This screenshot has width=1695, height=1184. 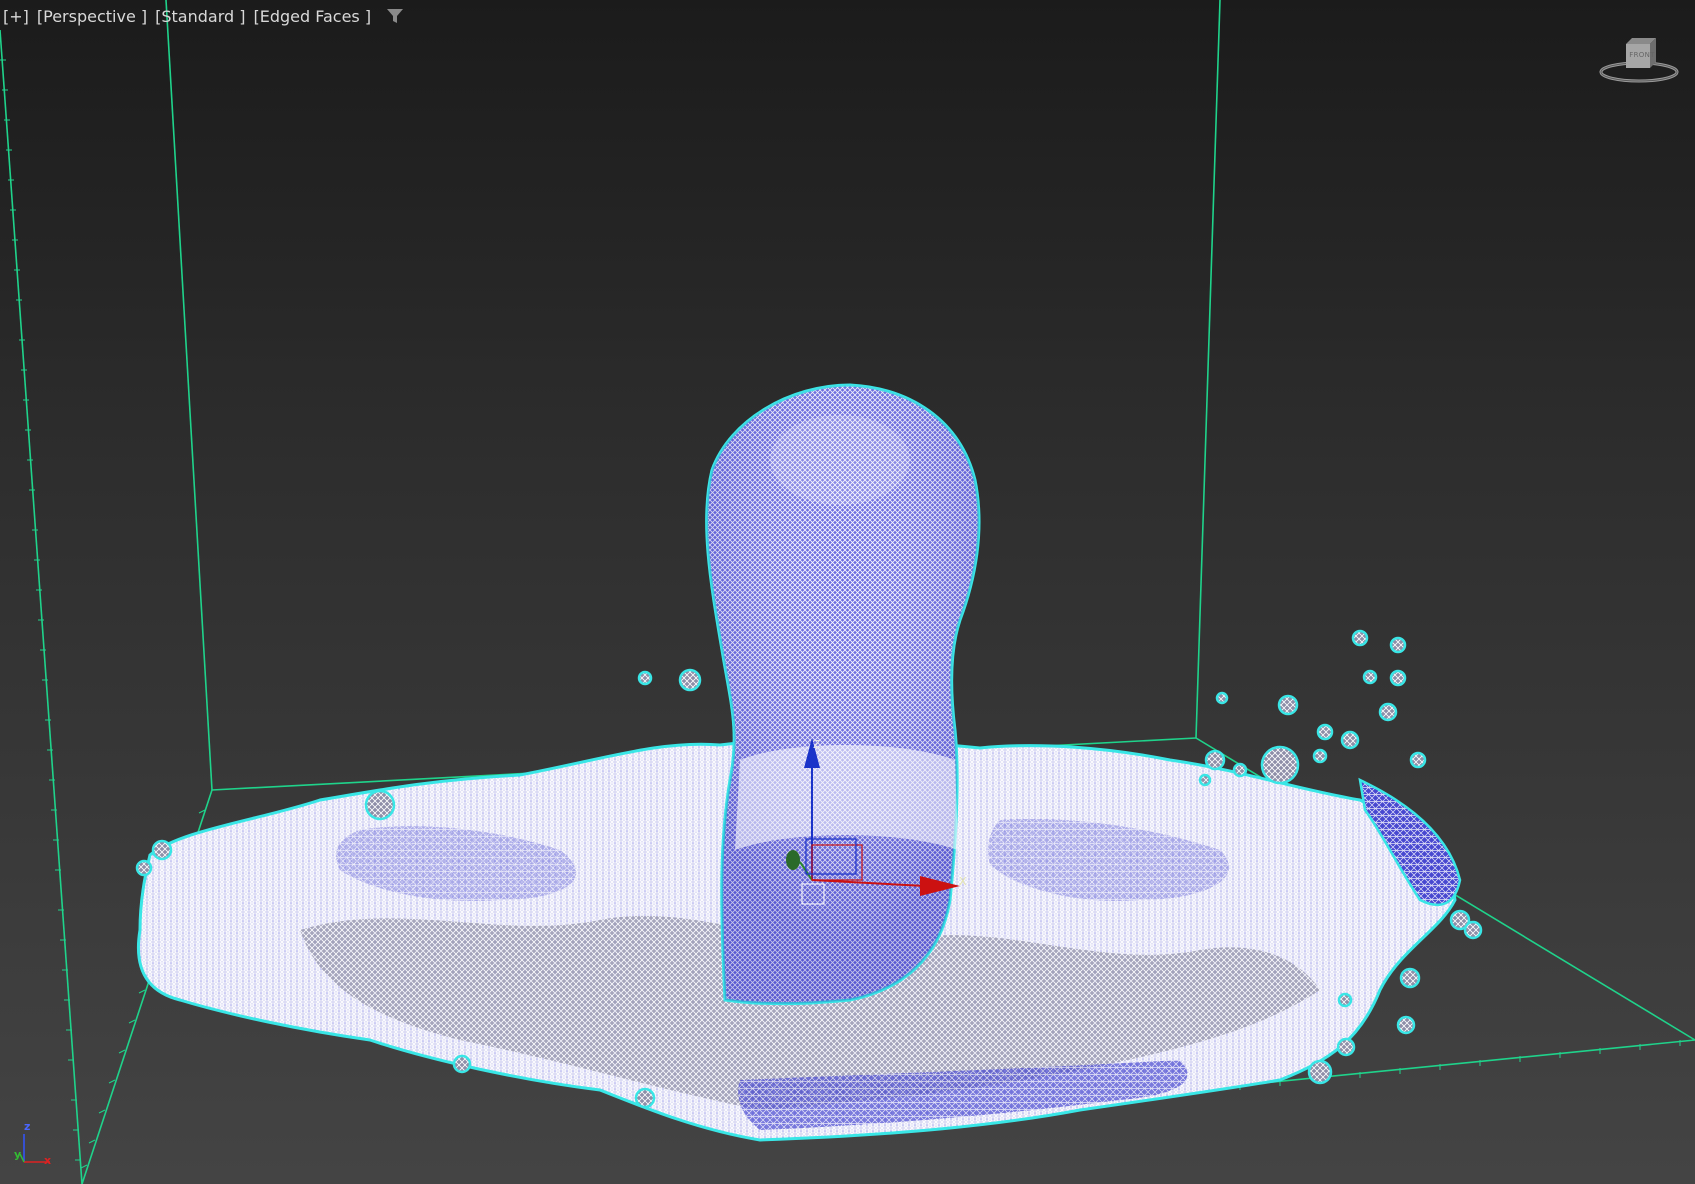 I want to click on world-axis-z-label: z, so click(x=27, y=1126).